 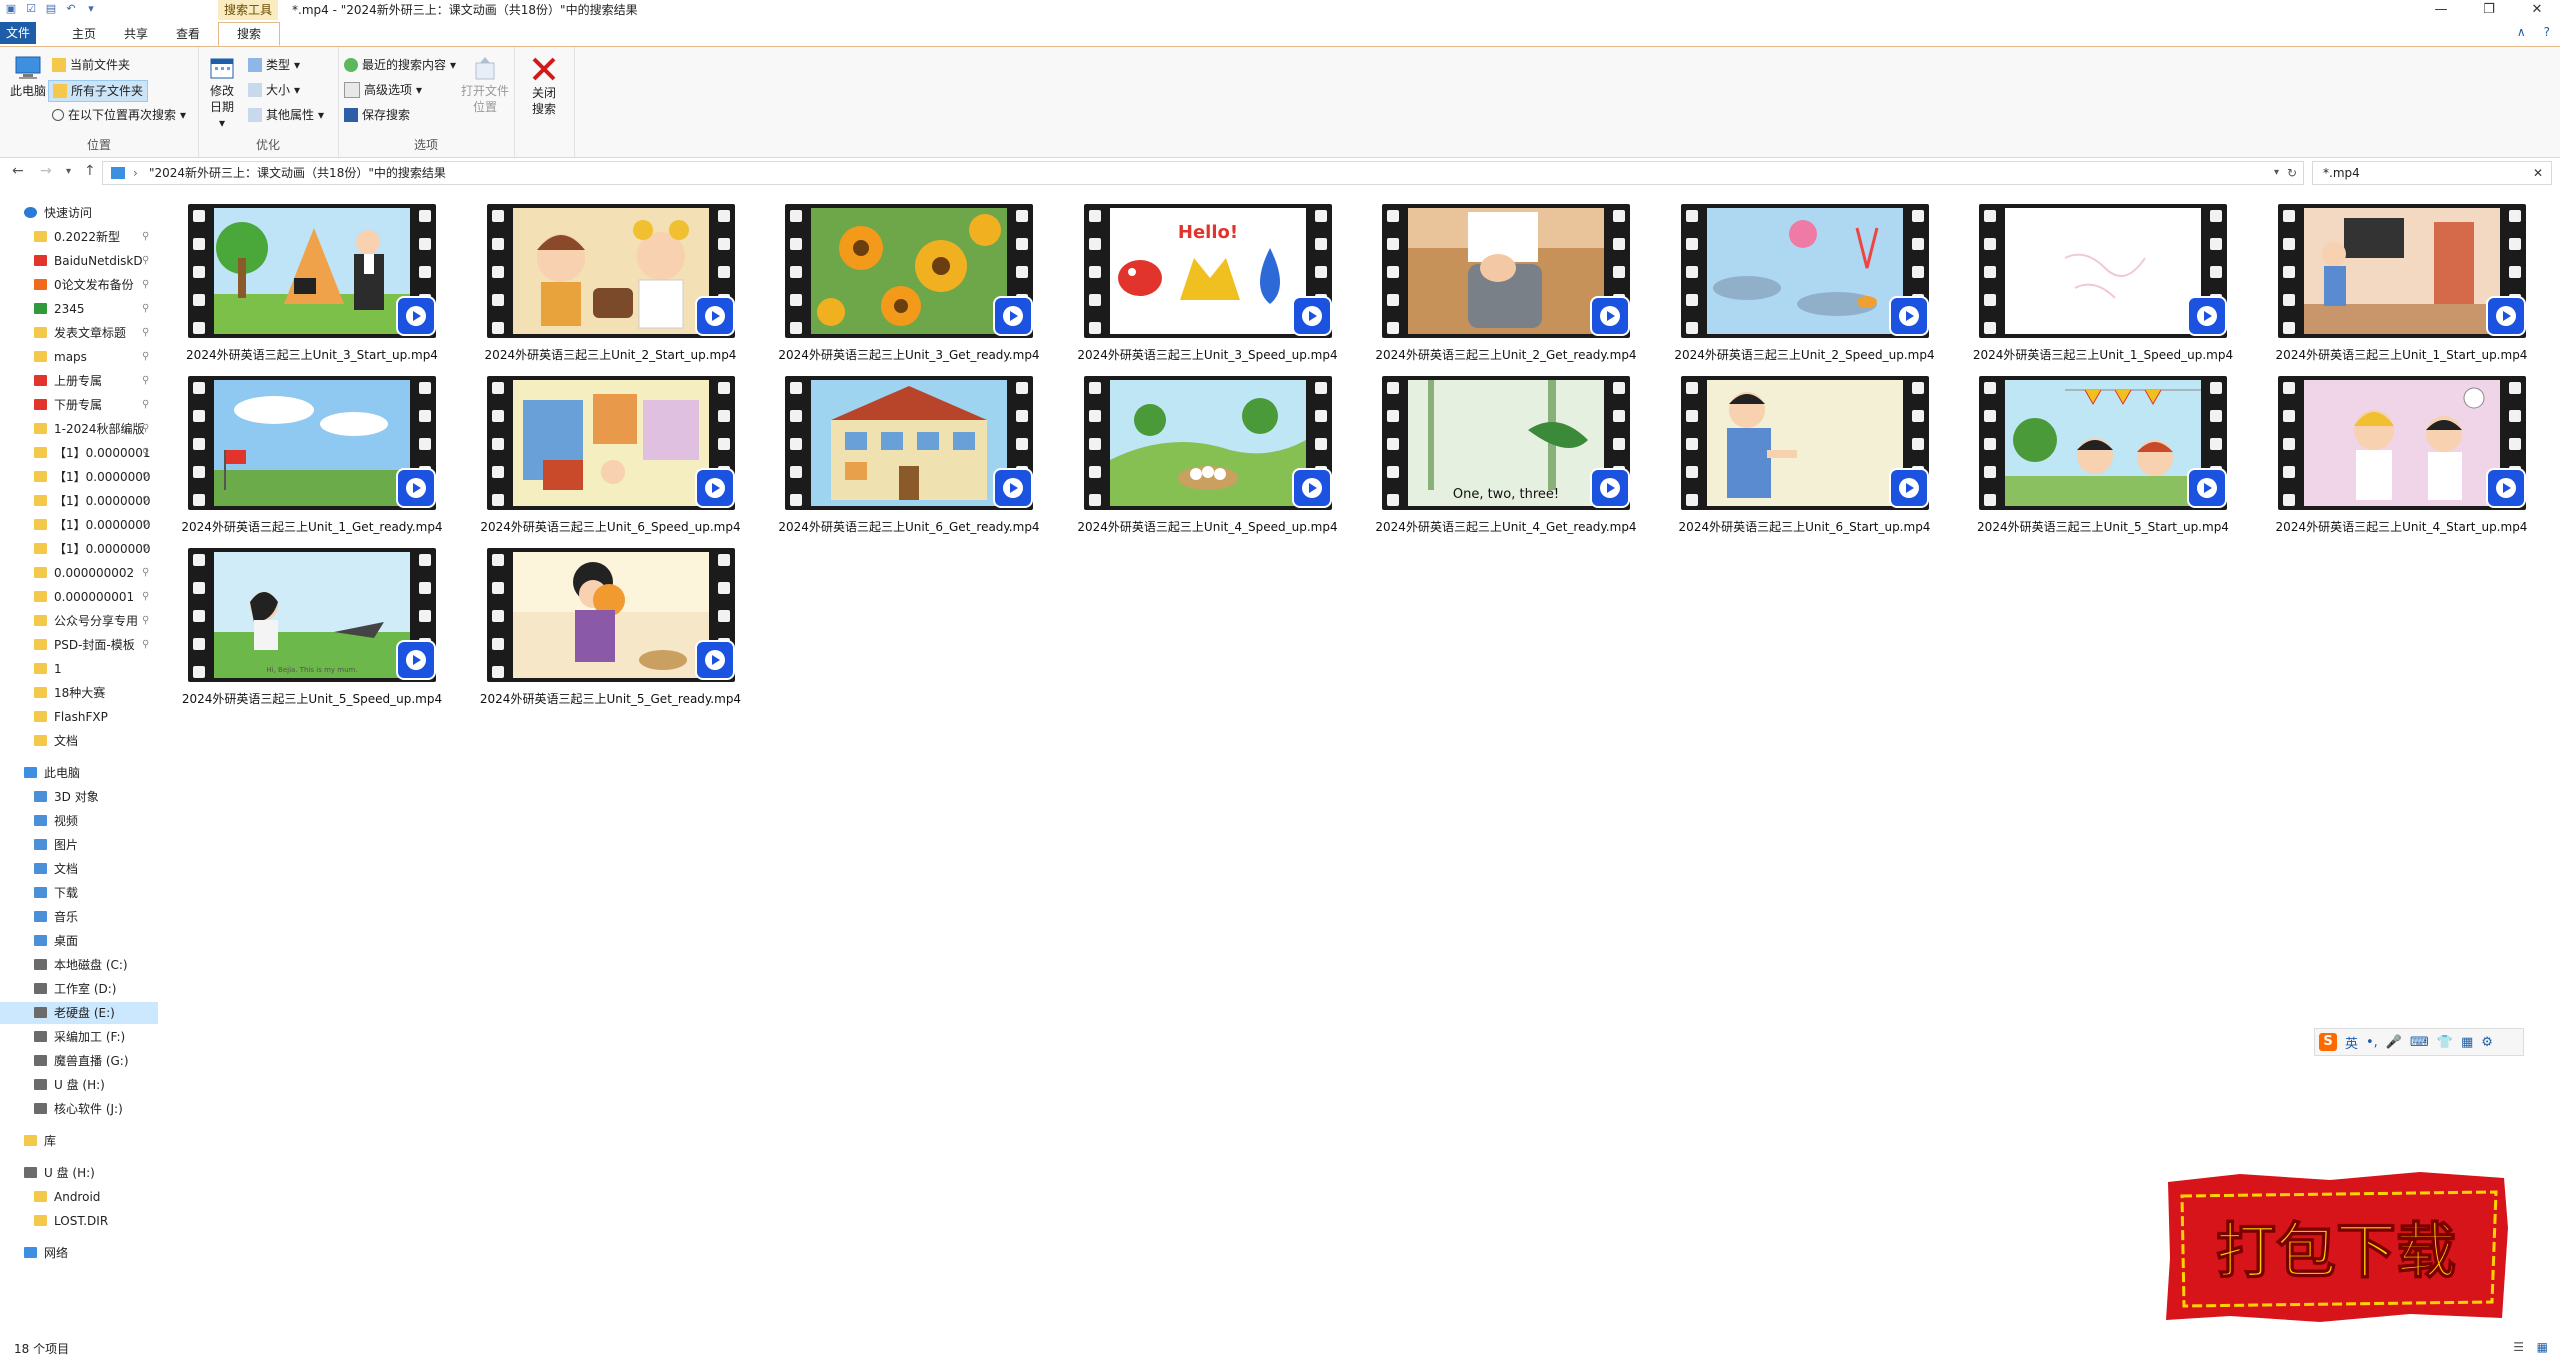 What do you see at coordinates (79, 405) in the screenshot?
I see `nav-quick-item: 下册专属 ⚲` at bounding box center [79, 405].